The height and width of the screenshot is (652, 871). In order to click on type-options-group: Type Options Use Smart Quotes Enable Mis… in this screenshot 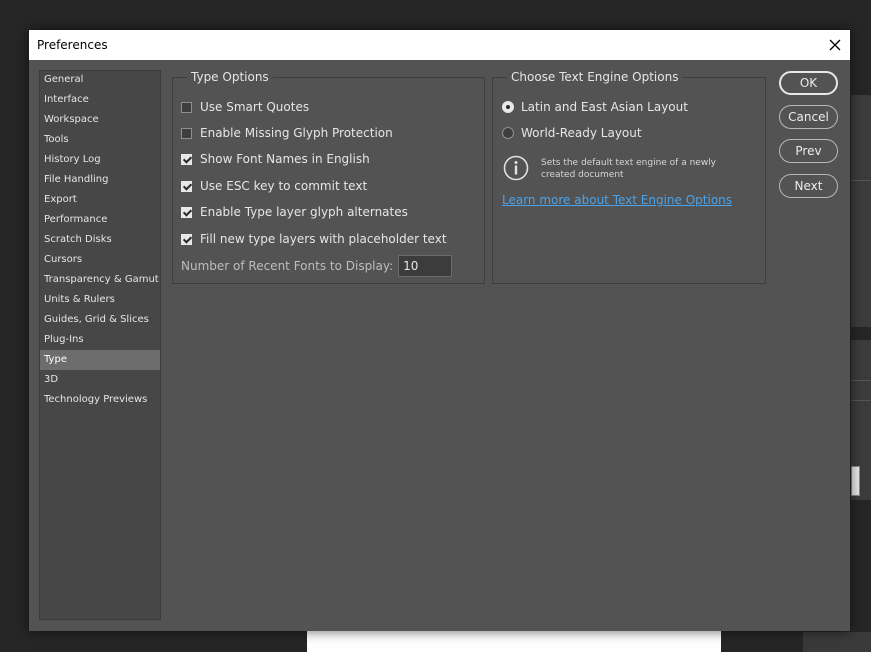, I will do `click(328, 177)`.